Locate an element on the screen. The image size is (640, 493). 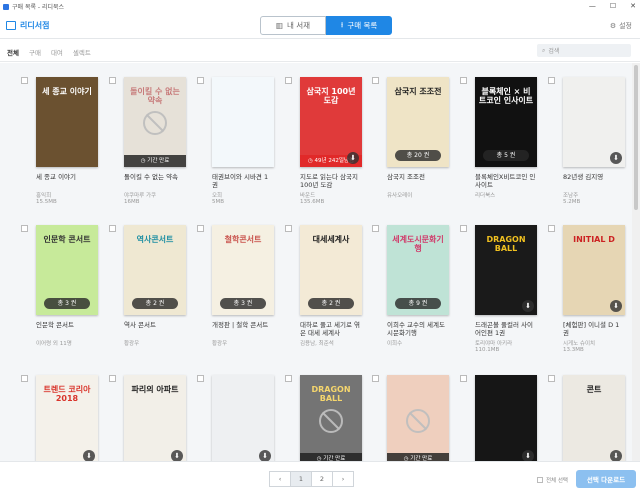
book-item: DRAGON BALL ◷ 기간 만료 is located at coordinates (323, 418).